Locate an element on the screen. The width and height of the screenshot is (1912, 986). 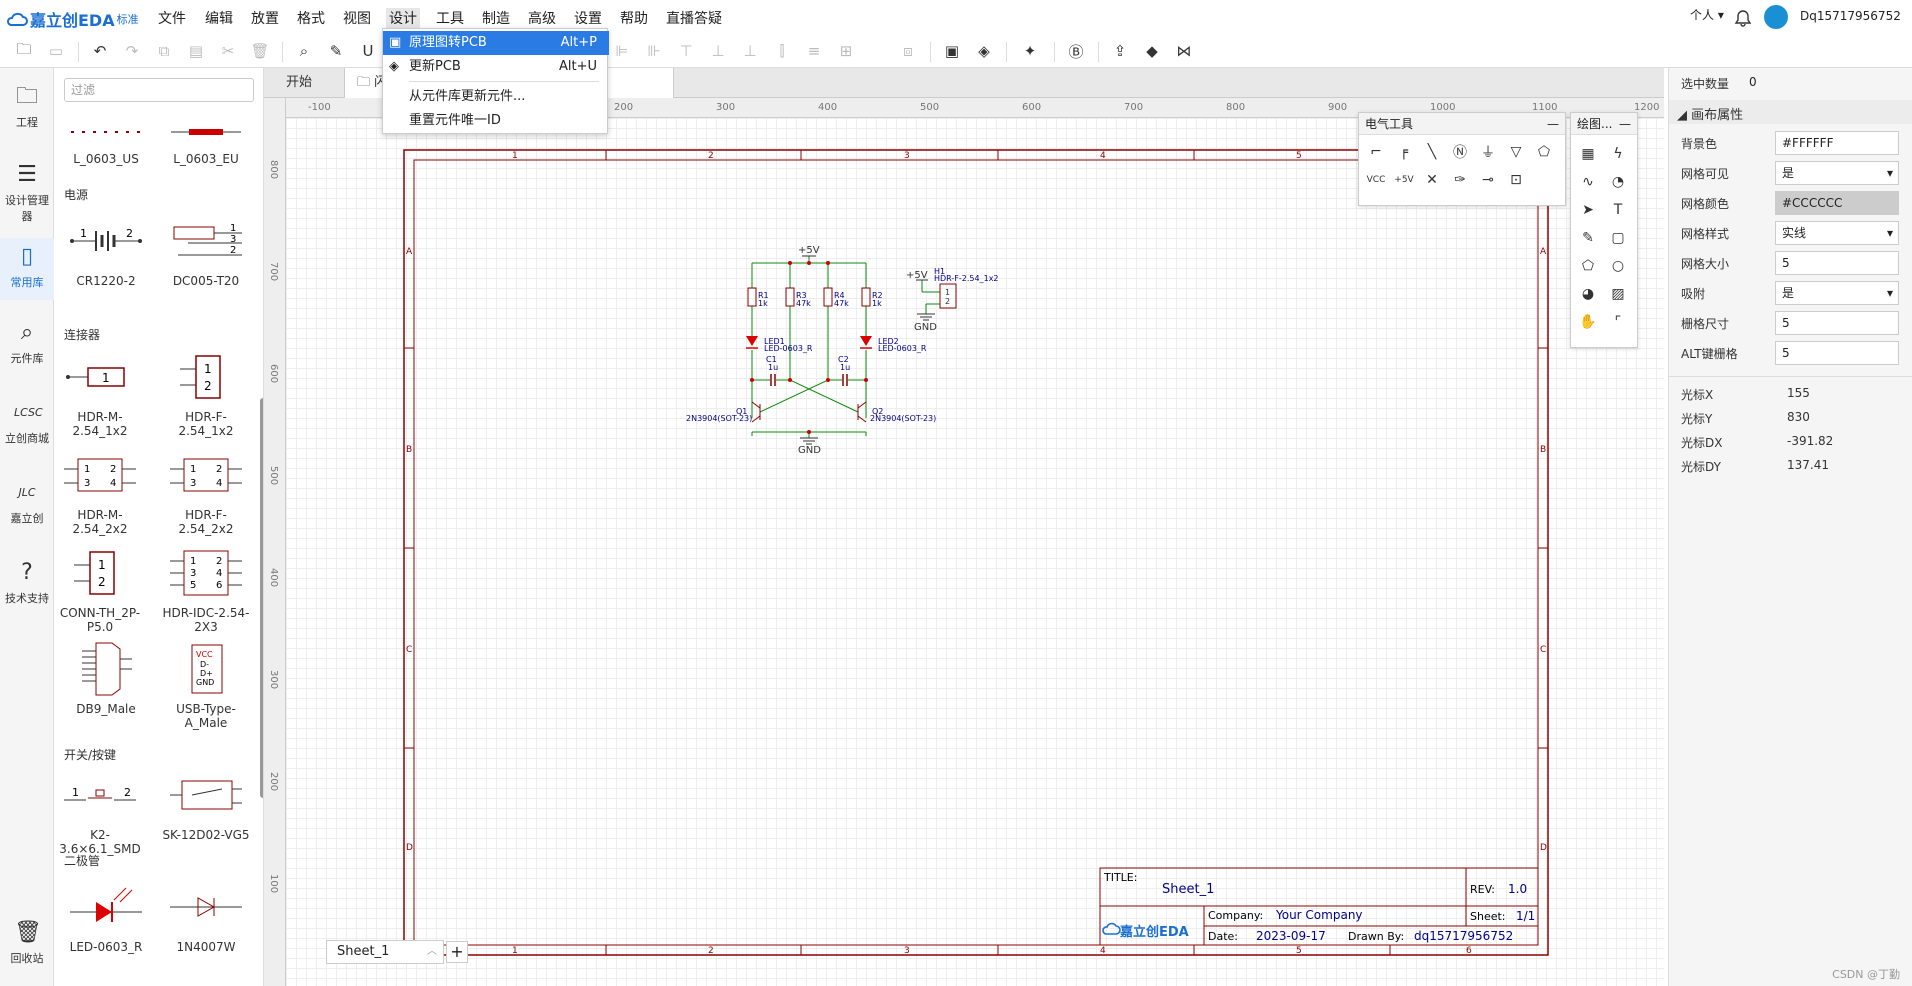
menu-view: 视图 is located at coordinates (357, 18).